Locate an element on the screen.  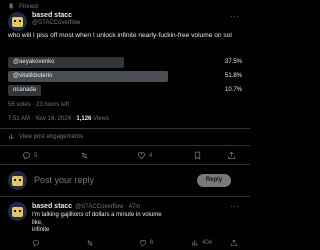
reply-retweet-action is located at coordinates (90, 243).